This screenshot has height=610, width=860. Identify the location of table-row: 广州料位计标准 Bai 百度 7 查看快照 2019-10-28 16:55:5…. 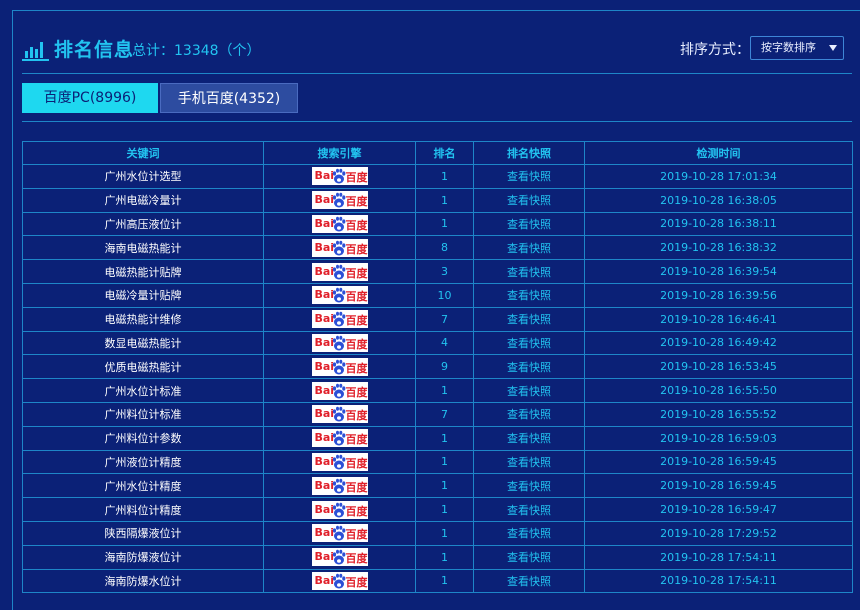
(437, 414).